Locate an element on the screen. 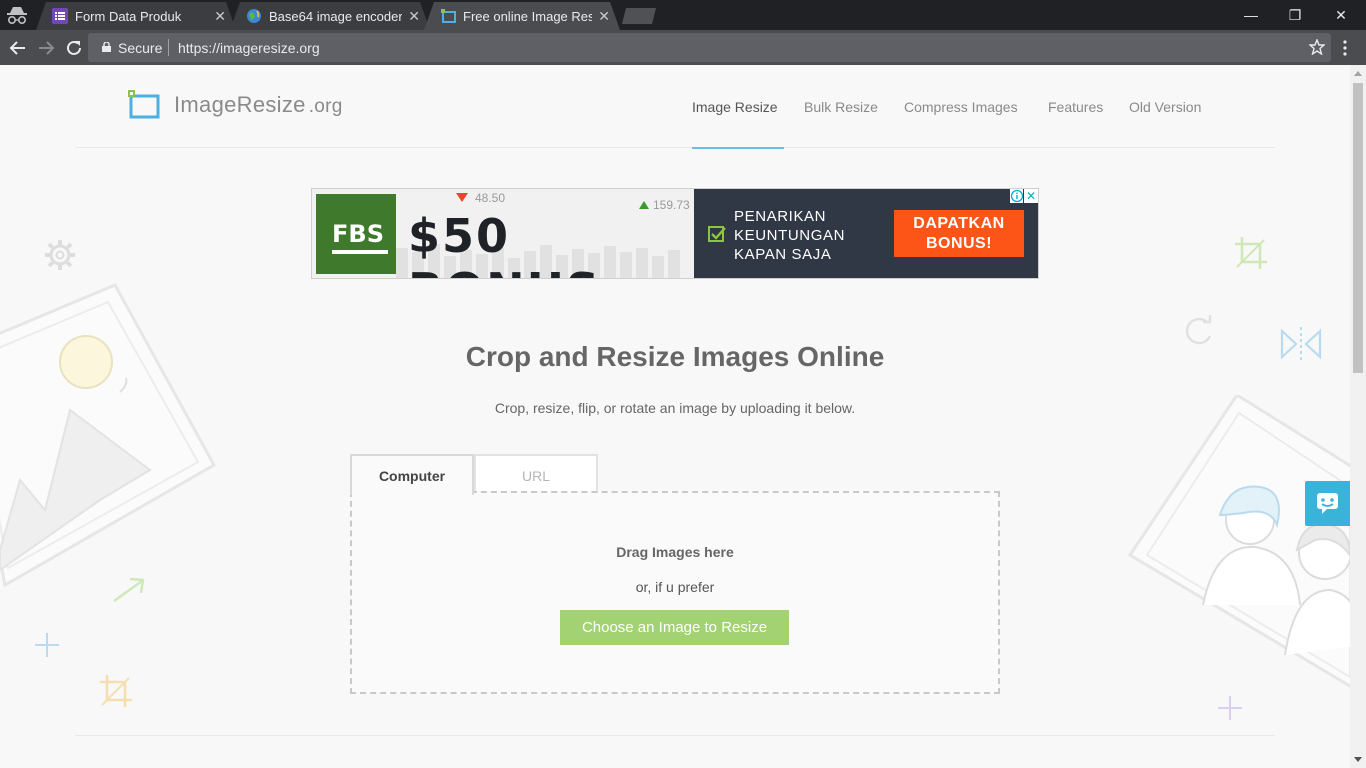 The image size is (1366, 768). scrollbar-thumb is located at coordinates (1358, 228).